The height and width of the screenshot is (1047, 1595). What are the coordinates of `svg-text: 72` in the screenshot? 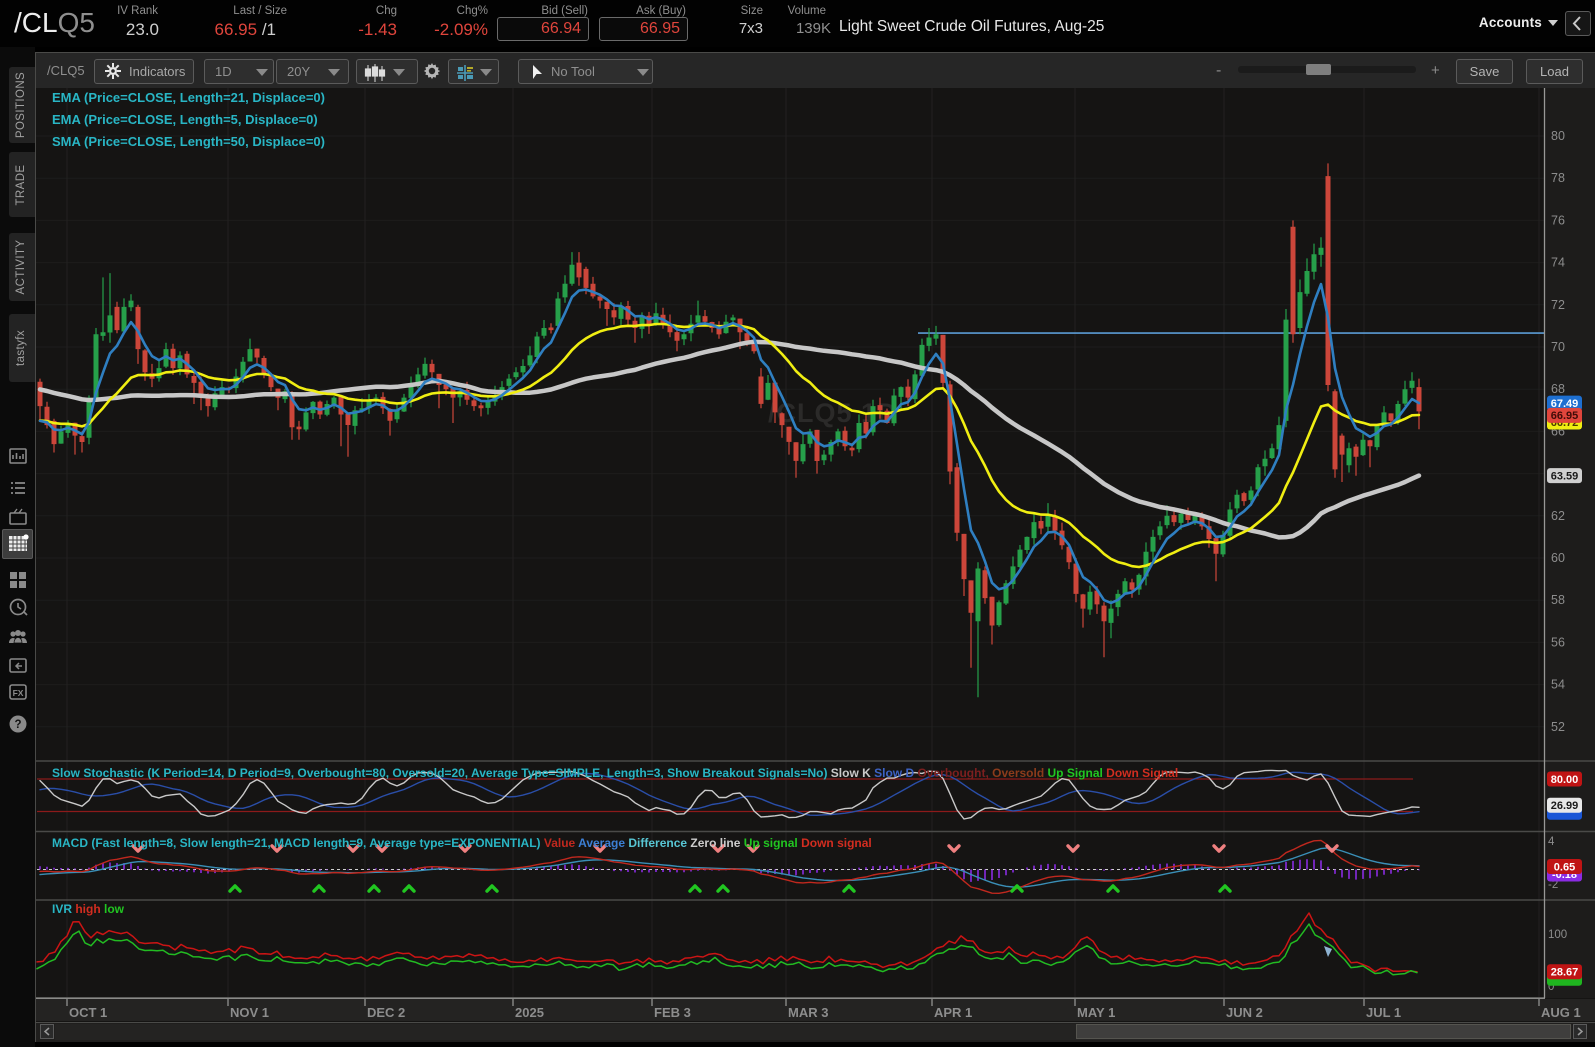 It's located at (1558, 305).